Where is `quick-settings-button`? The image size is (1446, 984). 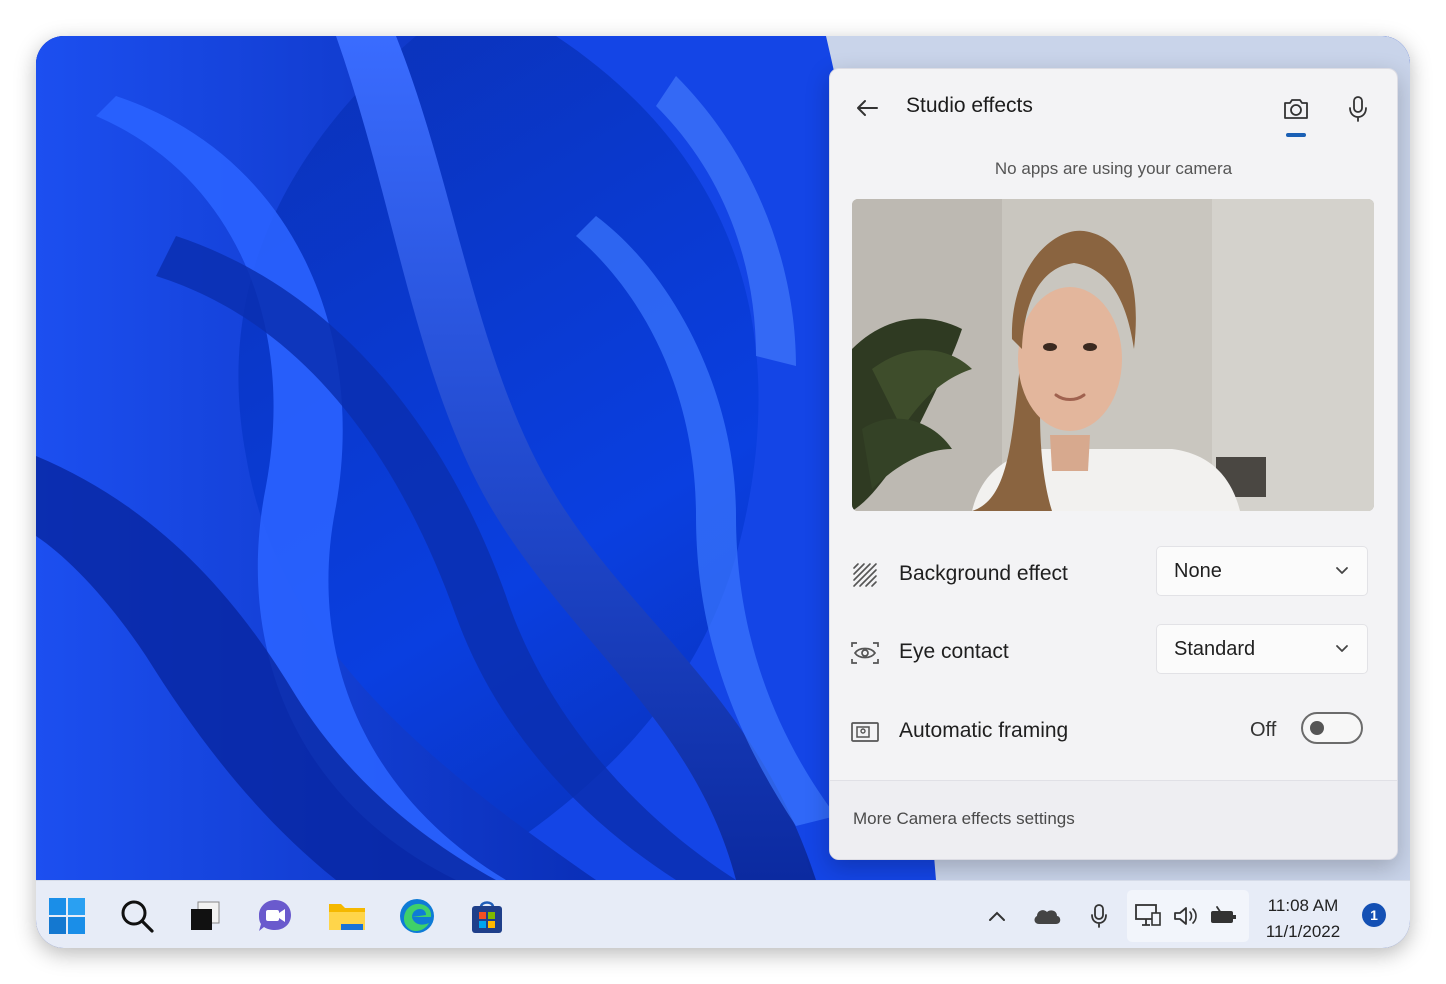 quick-settings-button is located at coordinates (1188, 916).